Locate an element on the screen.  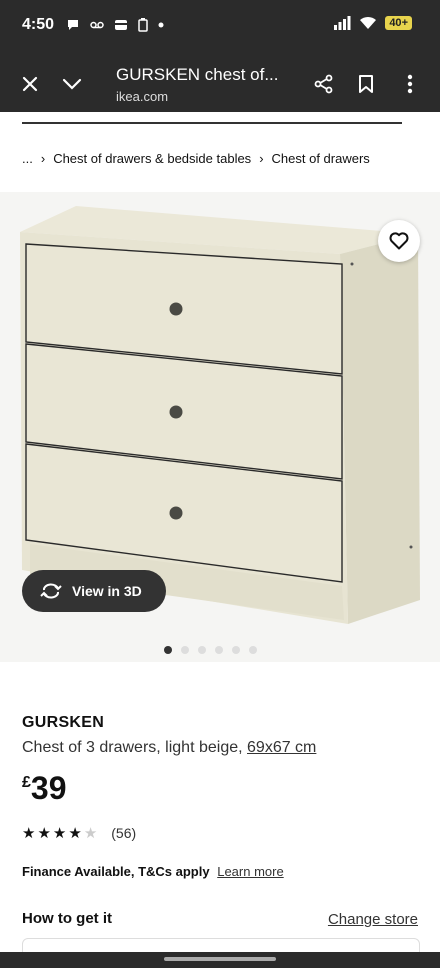
bookmark-button is located at coordinates (366, 84).